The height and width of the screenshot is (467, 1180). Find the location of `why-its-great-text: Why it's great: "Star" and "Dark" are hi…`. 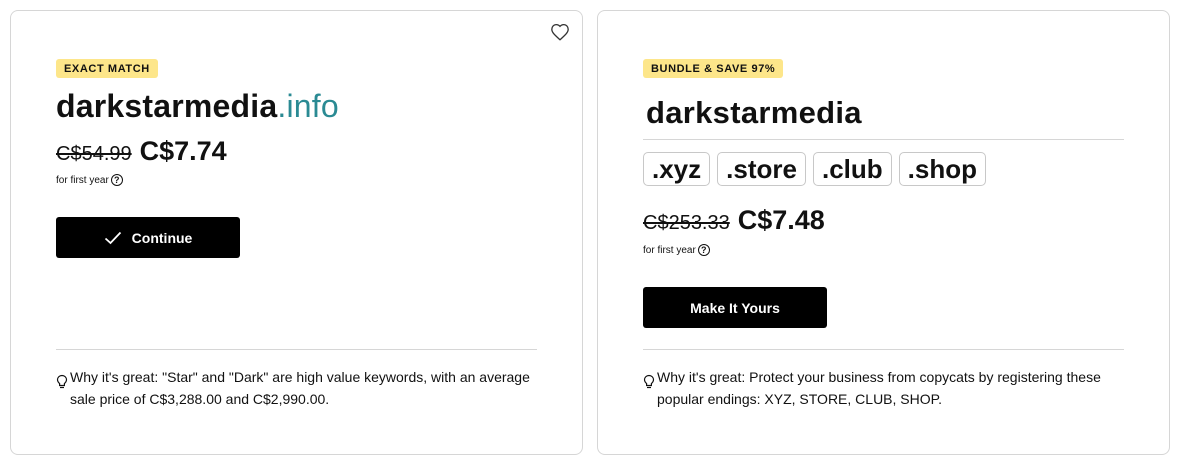

why-its-great-text: Why it's great: "Star" and "Dark" are hi… is located at coordinates (300, 388).